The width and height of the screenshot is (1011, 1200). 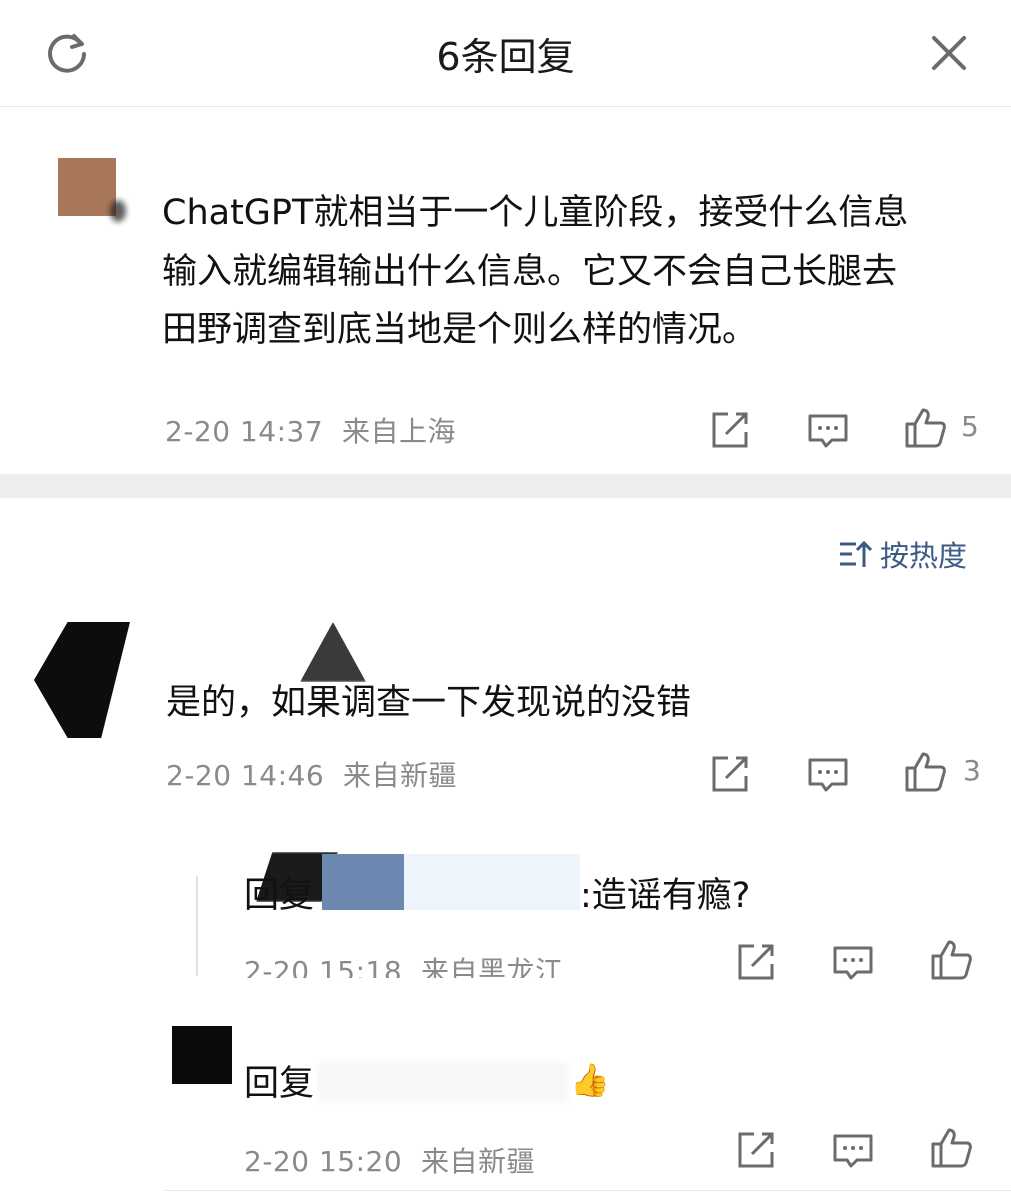 What do you see at coordinates (535, 213) in the screenshot?
I see `comment-text-line-1: ChatGPT就相当于一个儿童阶段，接受什么信息` at bounding box center [535, 213].